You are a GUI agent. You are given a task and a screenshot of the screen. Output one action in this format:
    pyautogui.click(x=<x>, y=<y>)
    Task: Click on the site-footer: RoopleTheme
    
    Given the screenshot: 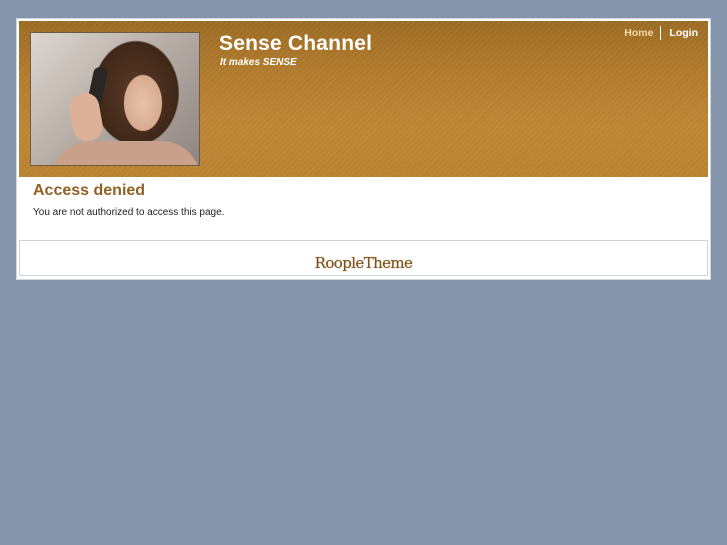 What is the action you would take?
    pyautogui.click(x=363, y=258)
    